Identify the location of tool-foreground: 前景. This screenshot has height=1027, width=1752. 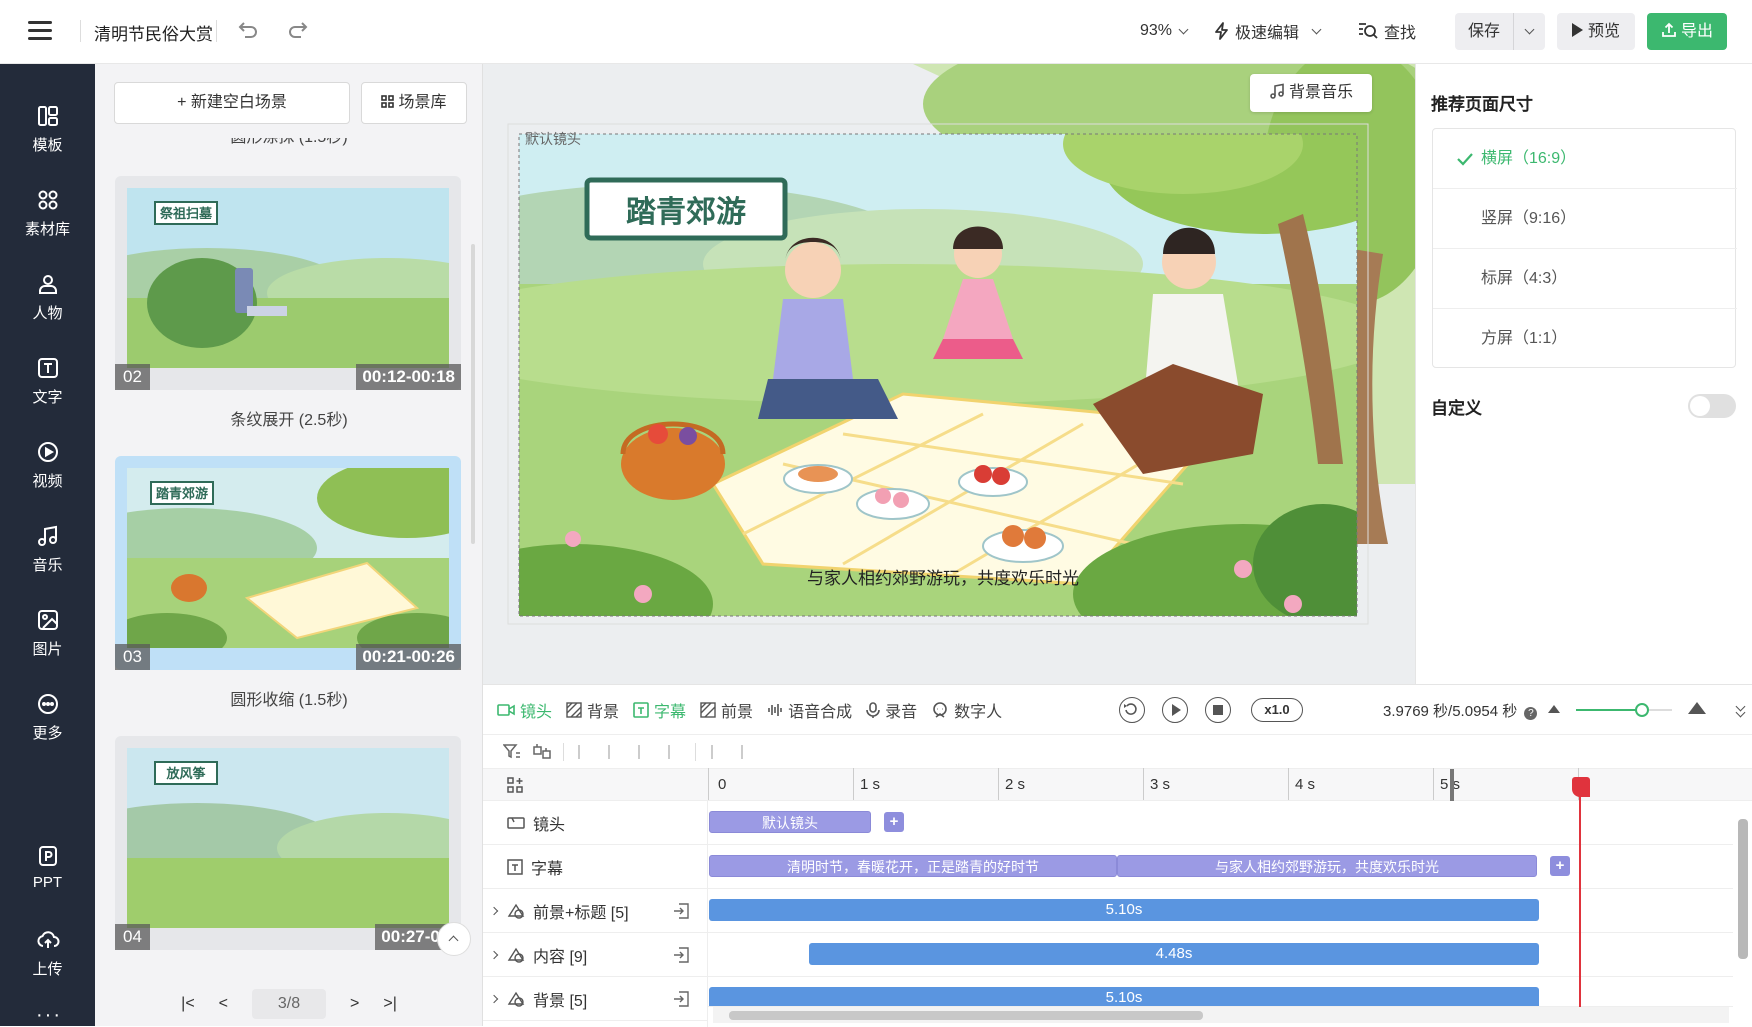
(726, 710).